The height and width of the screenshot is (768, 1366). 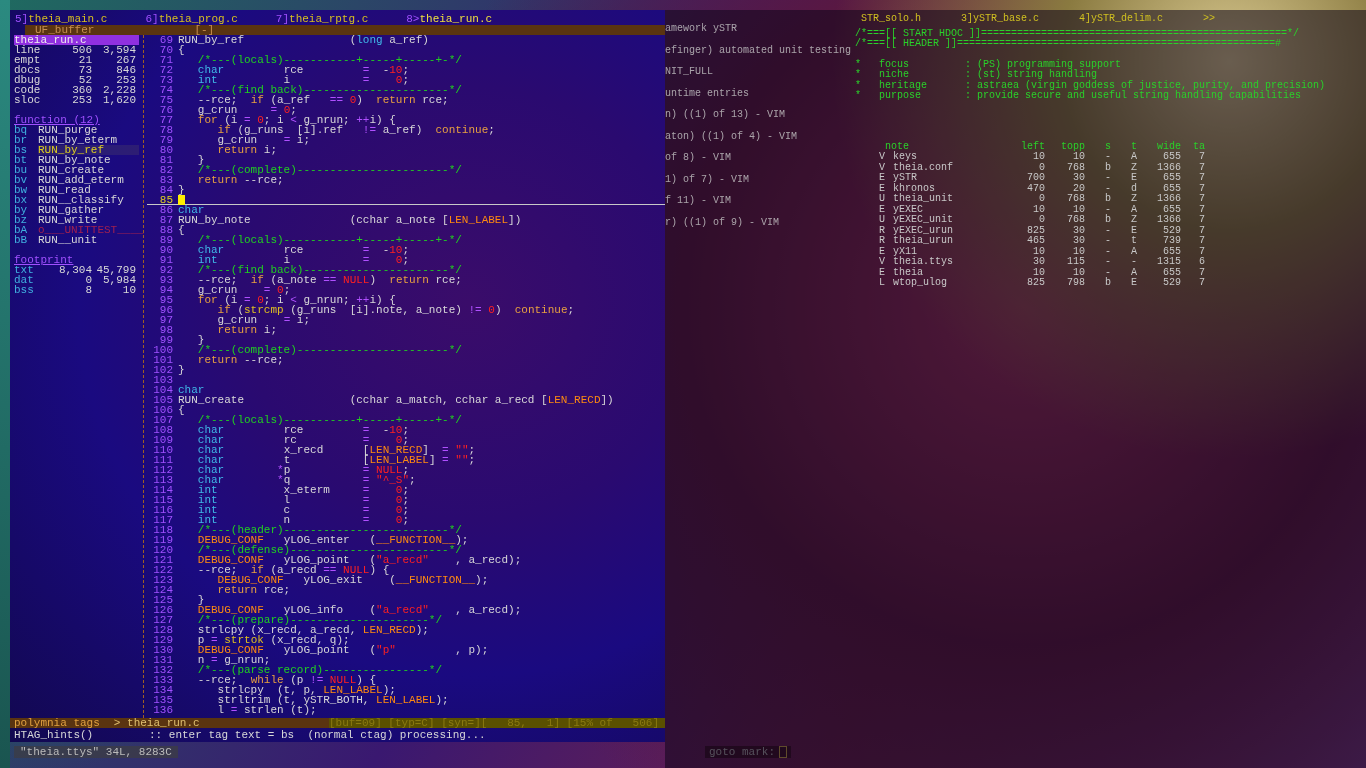 What do you see at coordinates (435, 100) in the screenshot?
I see `code-text: rce;` at bounding box center [435, 100].